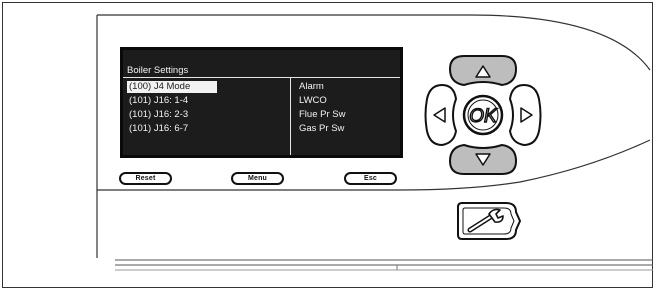 The height and width of the screenshot is (291, 657). I want to click on lcd-value-flue-pr-sw: Flue Pr Sw, so click(322, 114).